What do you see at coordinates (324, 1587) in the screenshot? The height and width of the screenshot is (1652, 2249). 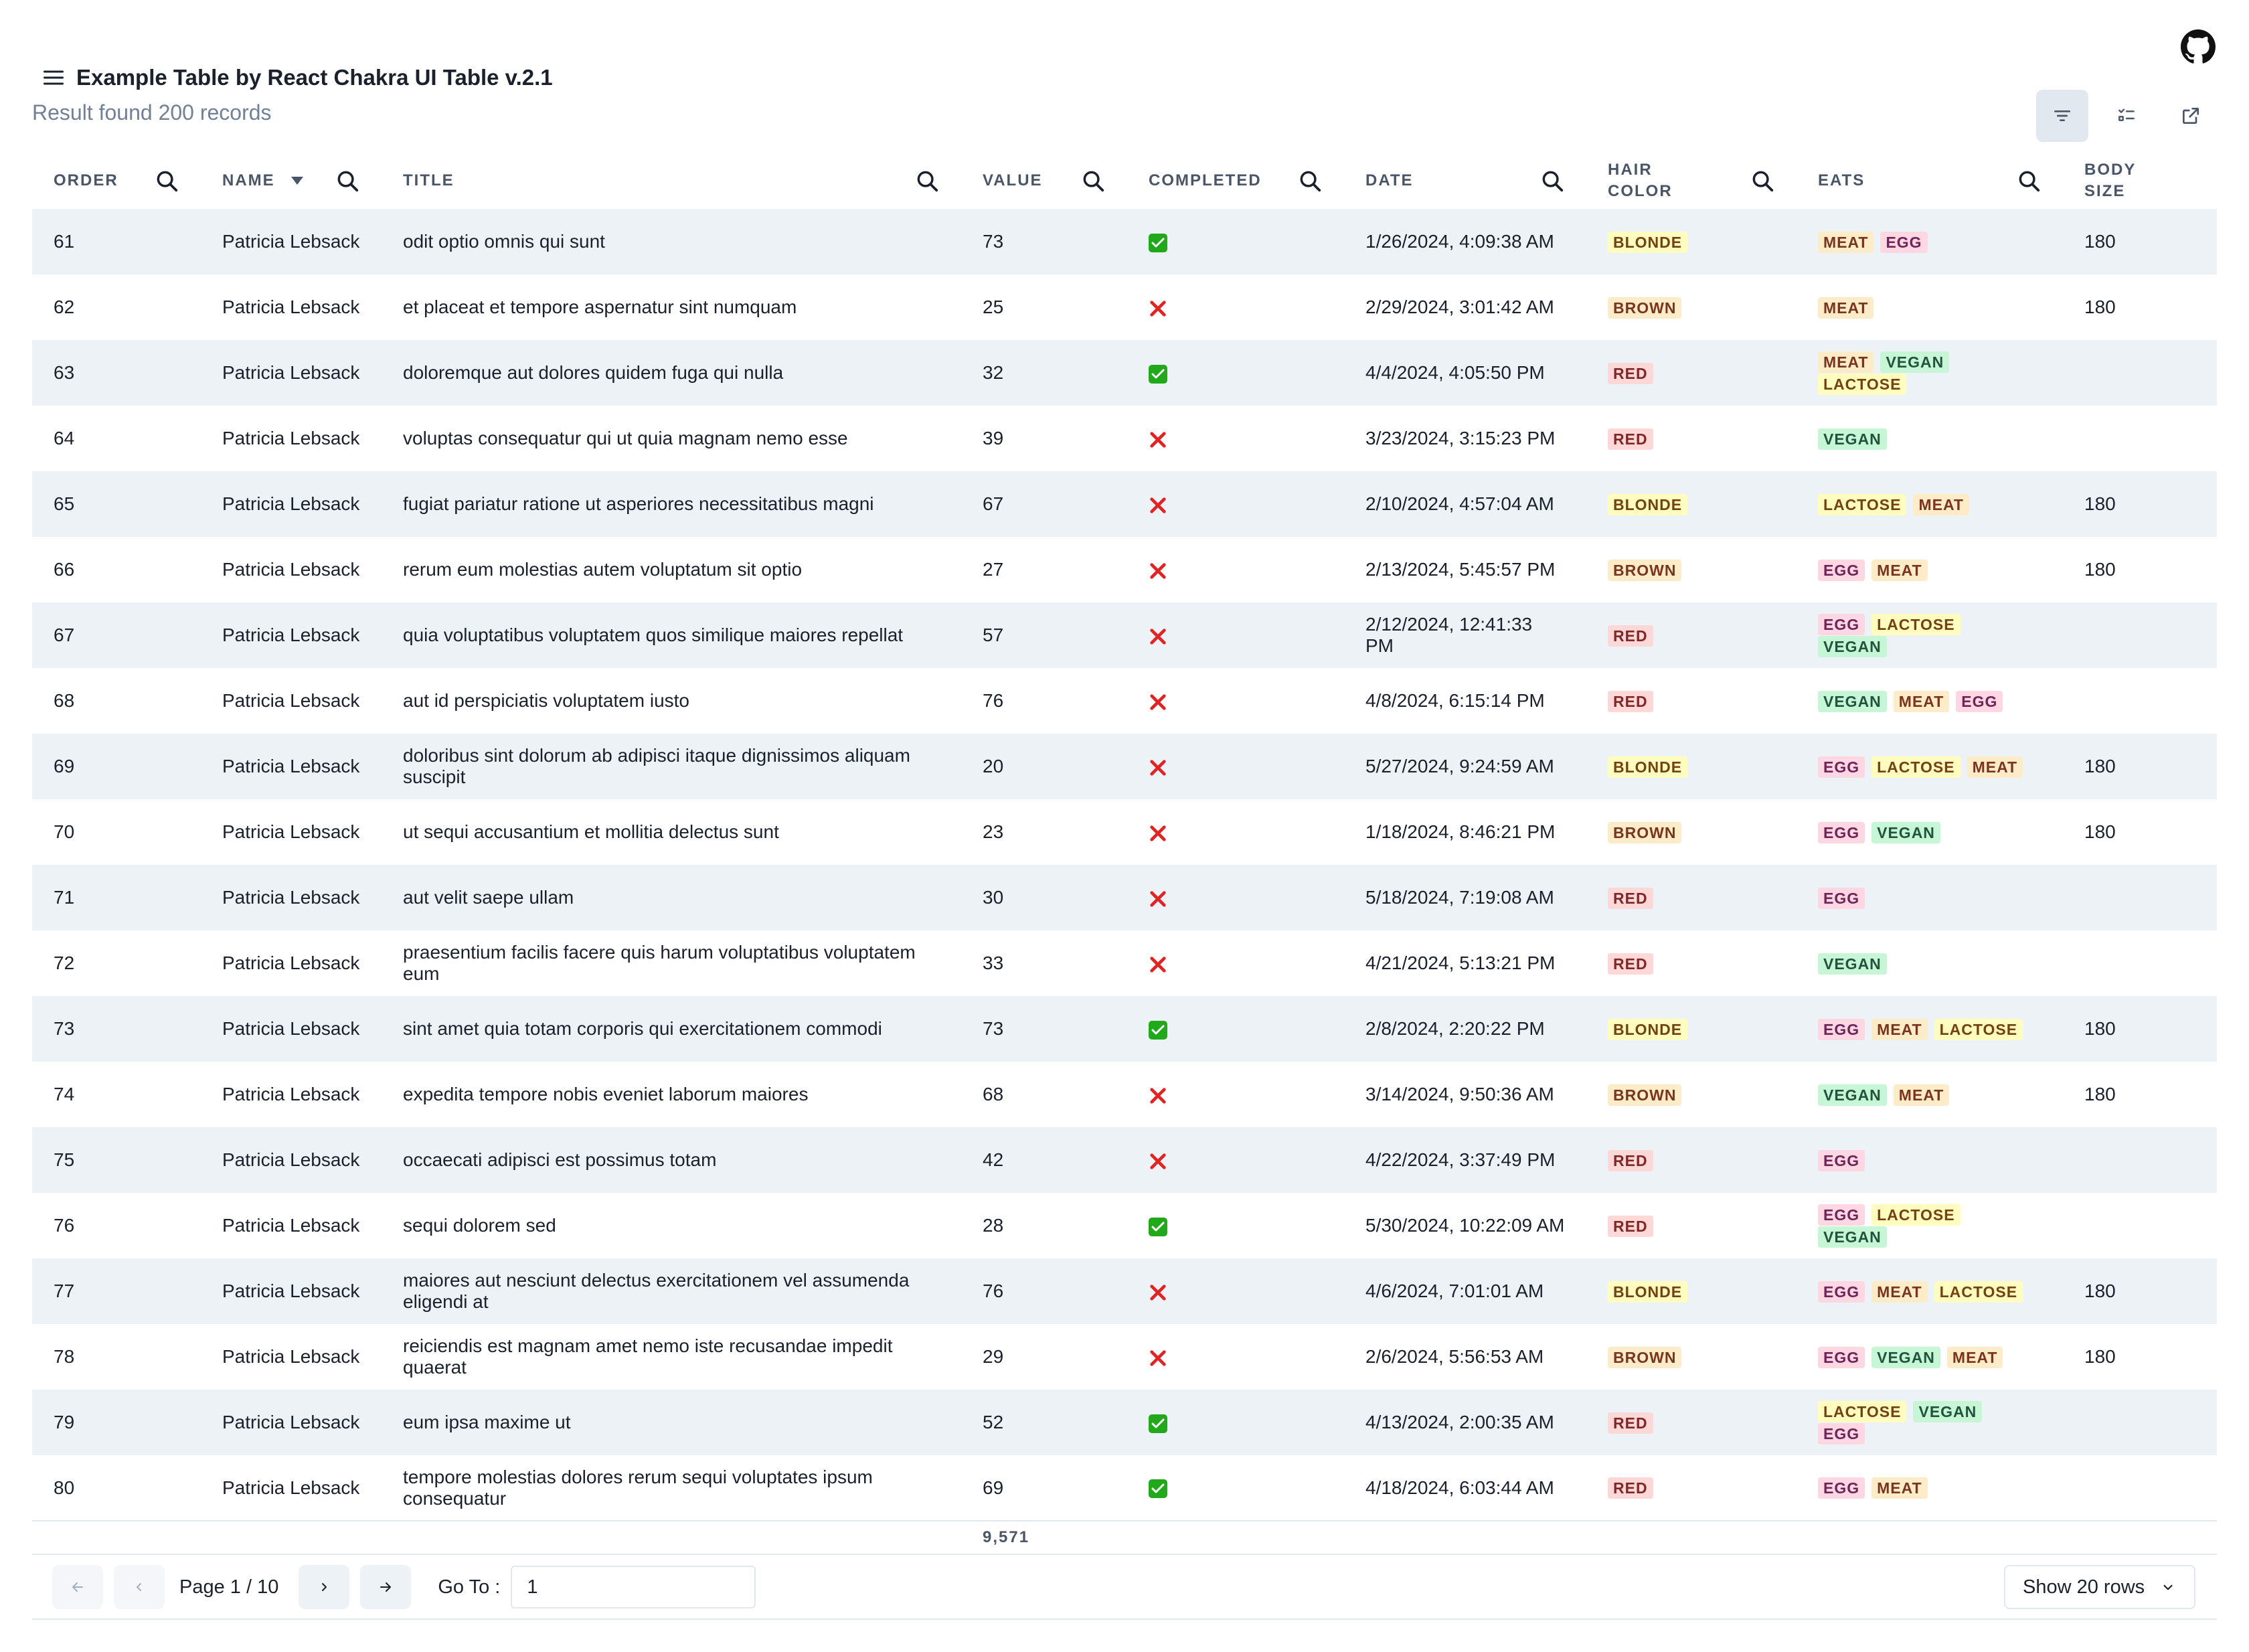 I see `next-page-button` at bounding box center [324, 1587].